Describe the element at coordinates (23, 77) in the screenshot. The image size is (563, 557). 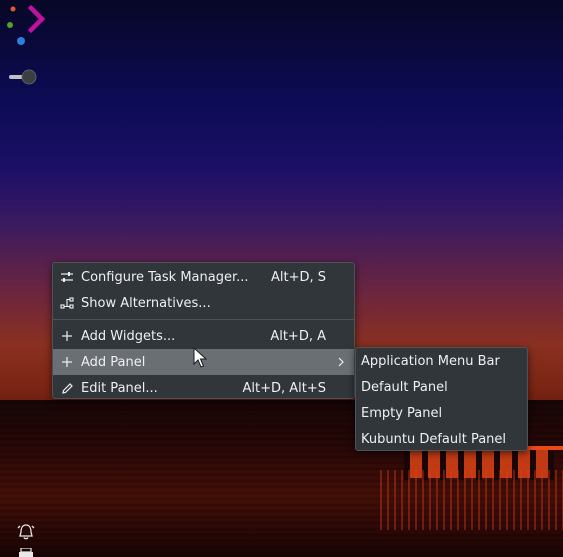
I see `toggle-switch-icon` at that location.